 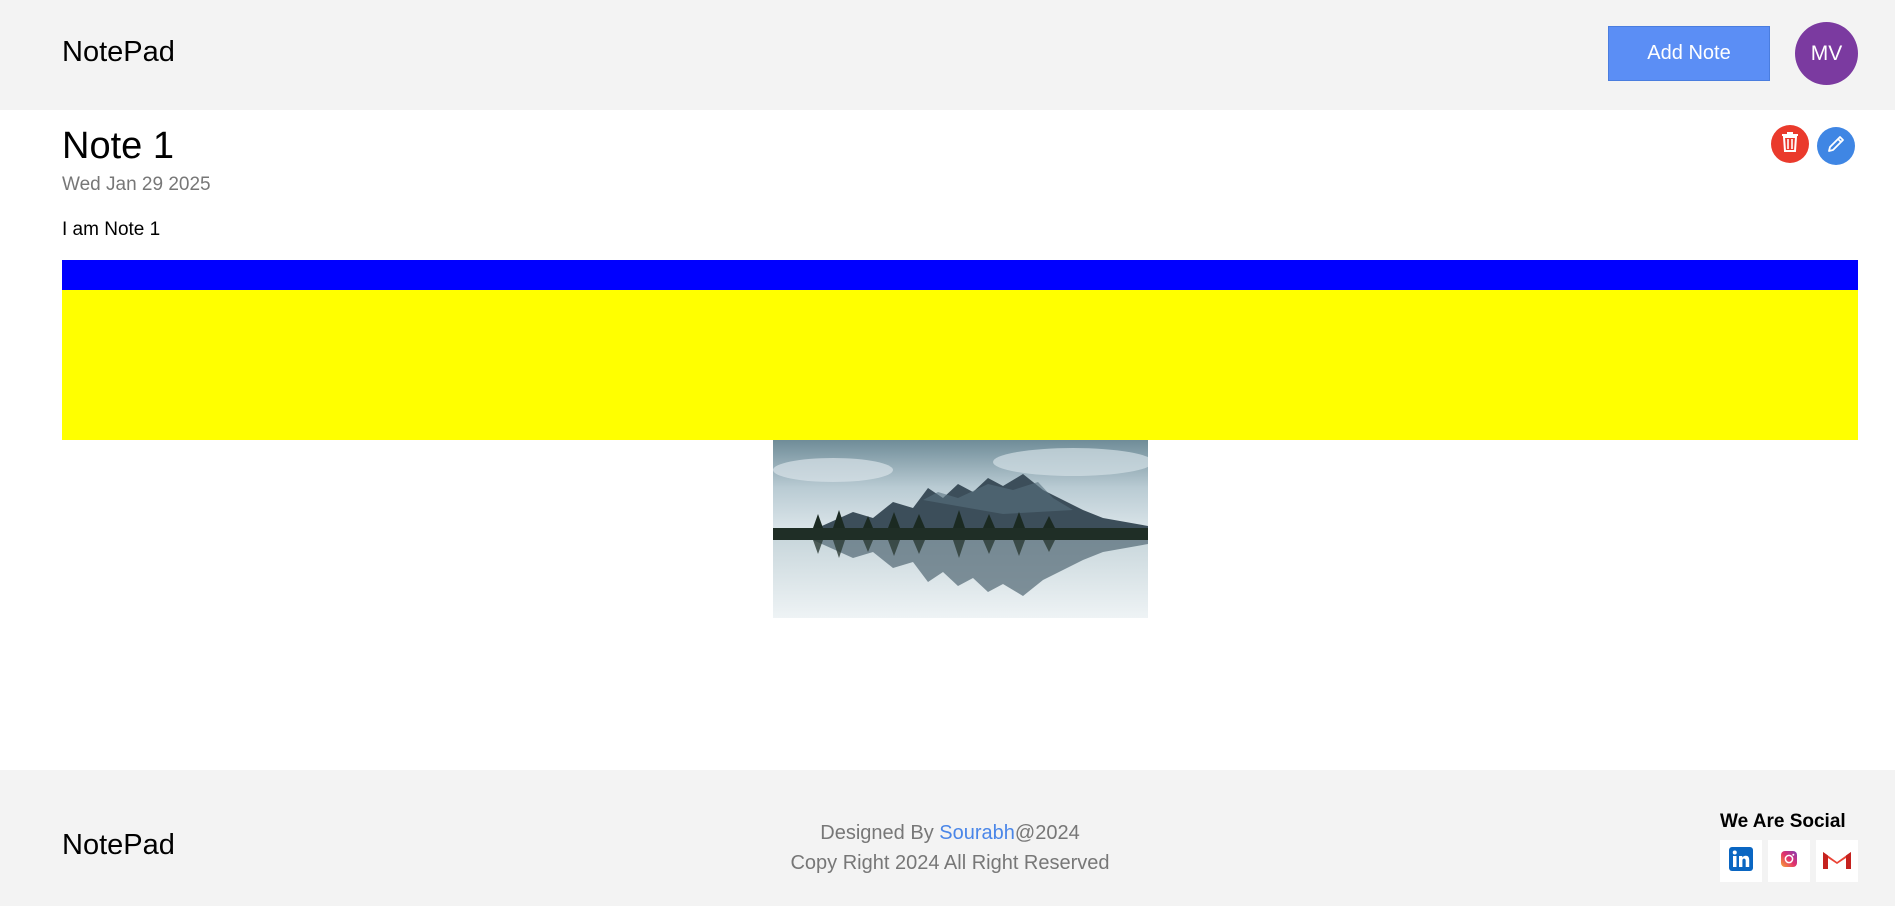 I want to click on designed-by-line: Designed By Sourabh@2024, so click(x=950, y=833).